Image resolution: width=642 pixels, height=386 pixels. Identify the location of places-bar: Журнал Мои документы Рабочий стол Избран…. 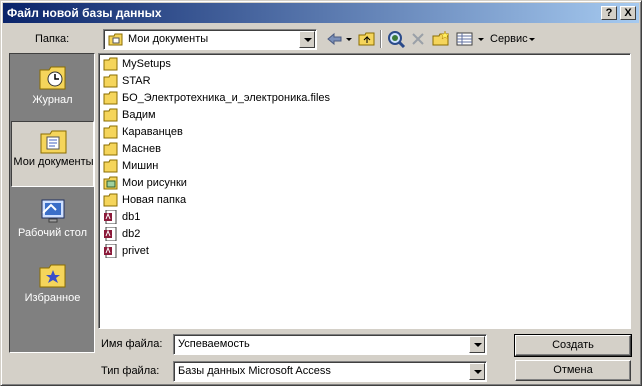
(52, 203).